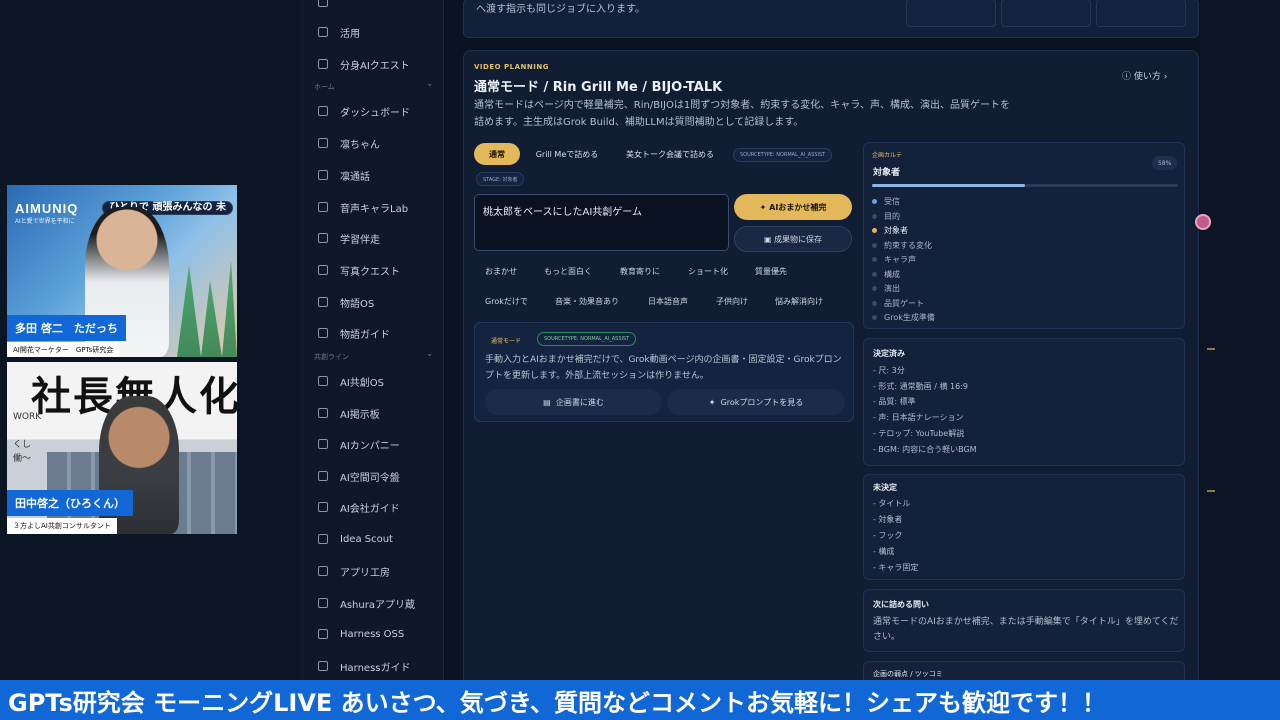 This screenshot has height=720, width=1280. I want to click on karte-step: 品質ゲート, so click(898, 303).